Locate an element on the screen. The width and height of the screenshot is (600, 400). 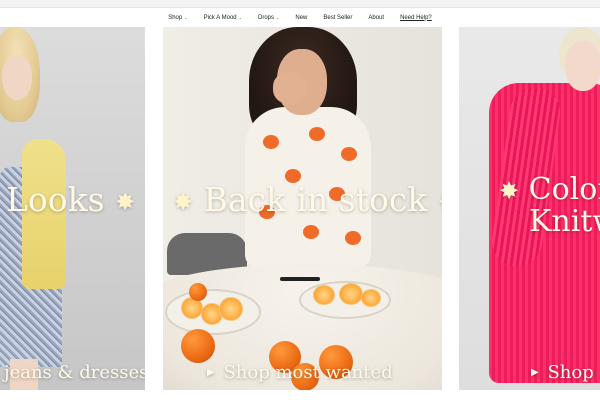
nav-label: Need Help? is located at coordinates (416, 17).